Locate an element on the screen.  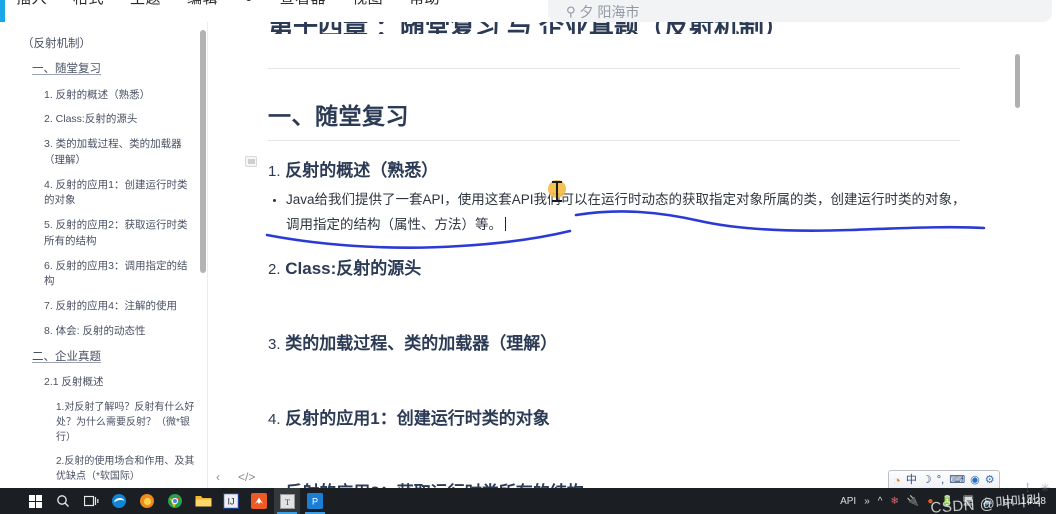
toc-item-8: 7. 反射的应用4：注解的使用 is located at coordinates (120, 307).